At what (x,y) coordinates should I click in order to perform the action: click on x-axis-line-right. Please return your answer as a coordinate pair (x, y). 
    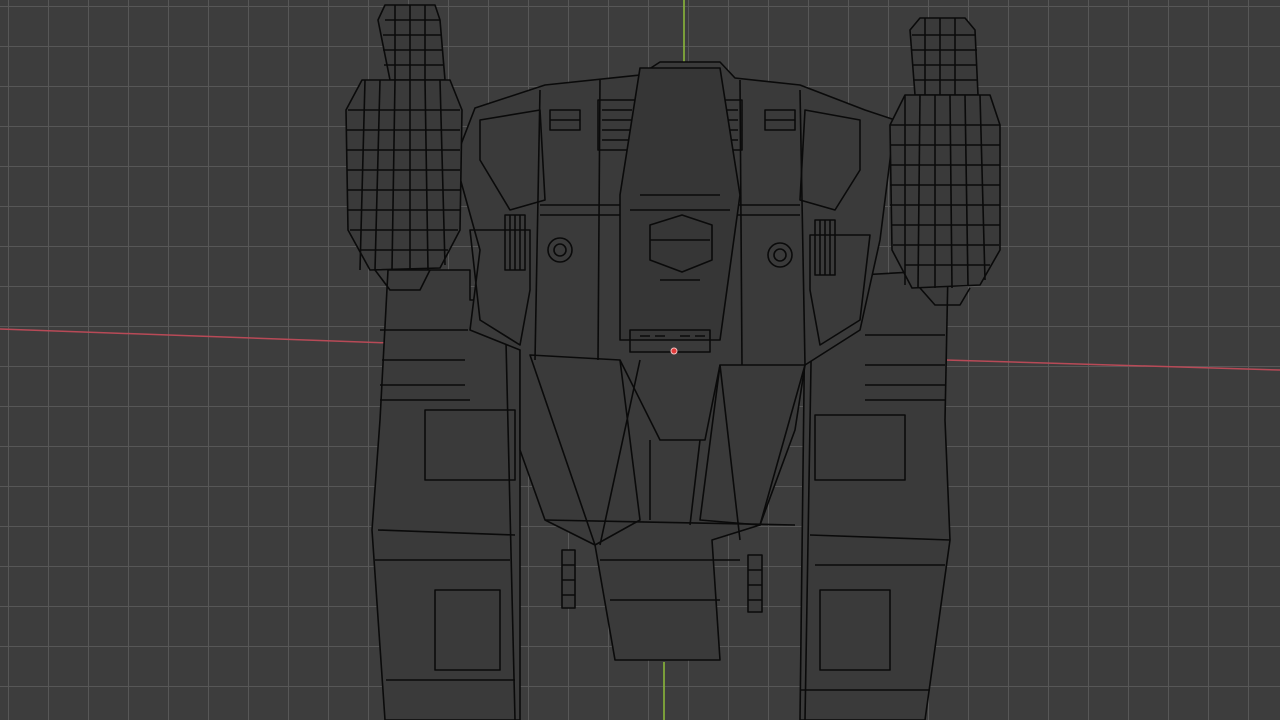
    Looking at the image, I should click on (1112, 365).